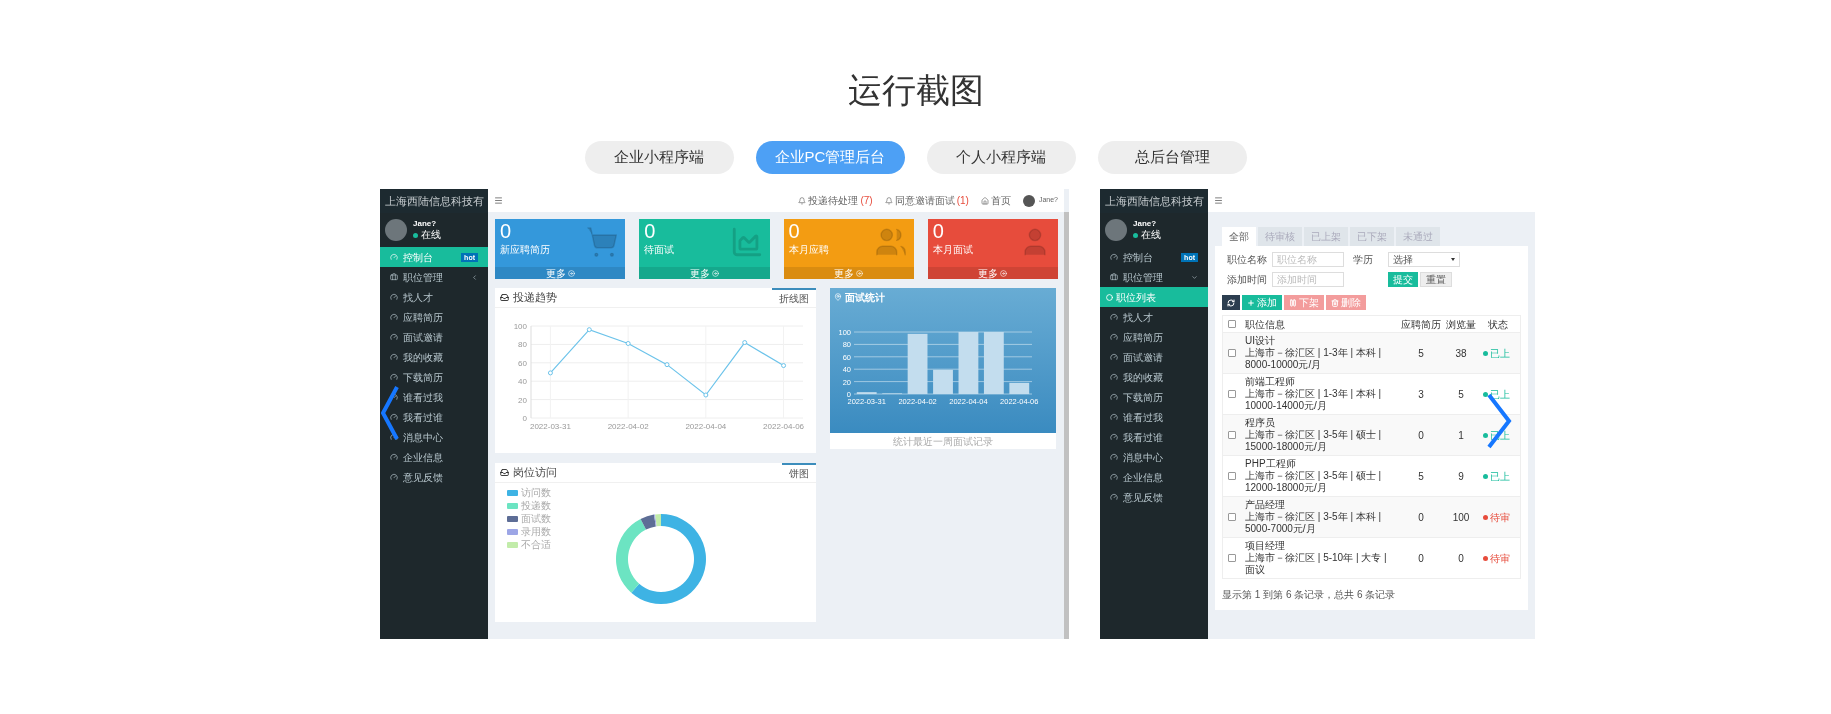 This screenshot has height=714, width=1831. I want to click on legend-label: 投递数, so click(536, 506).